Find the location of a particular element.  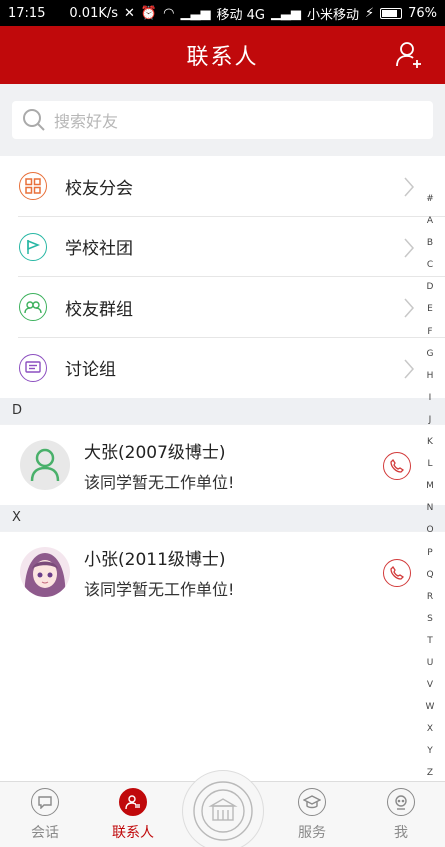

index-letter: N is located at coordinates (430, 508).